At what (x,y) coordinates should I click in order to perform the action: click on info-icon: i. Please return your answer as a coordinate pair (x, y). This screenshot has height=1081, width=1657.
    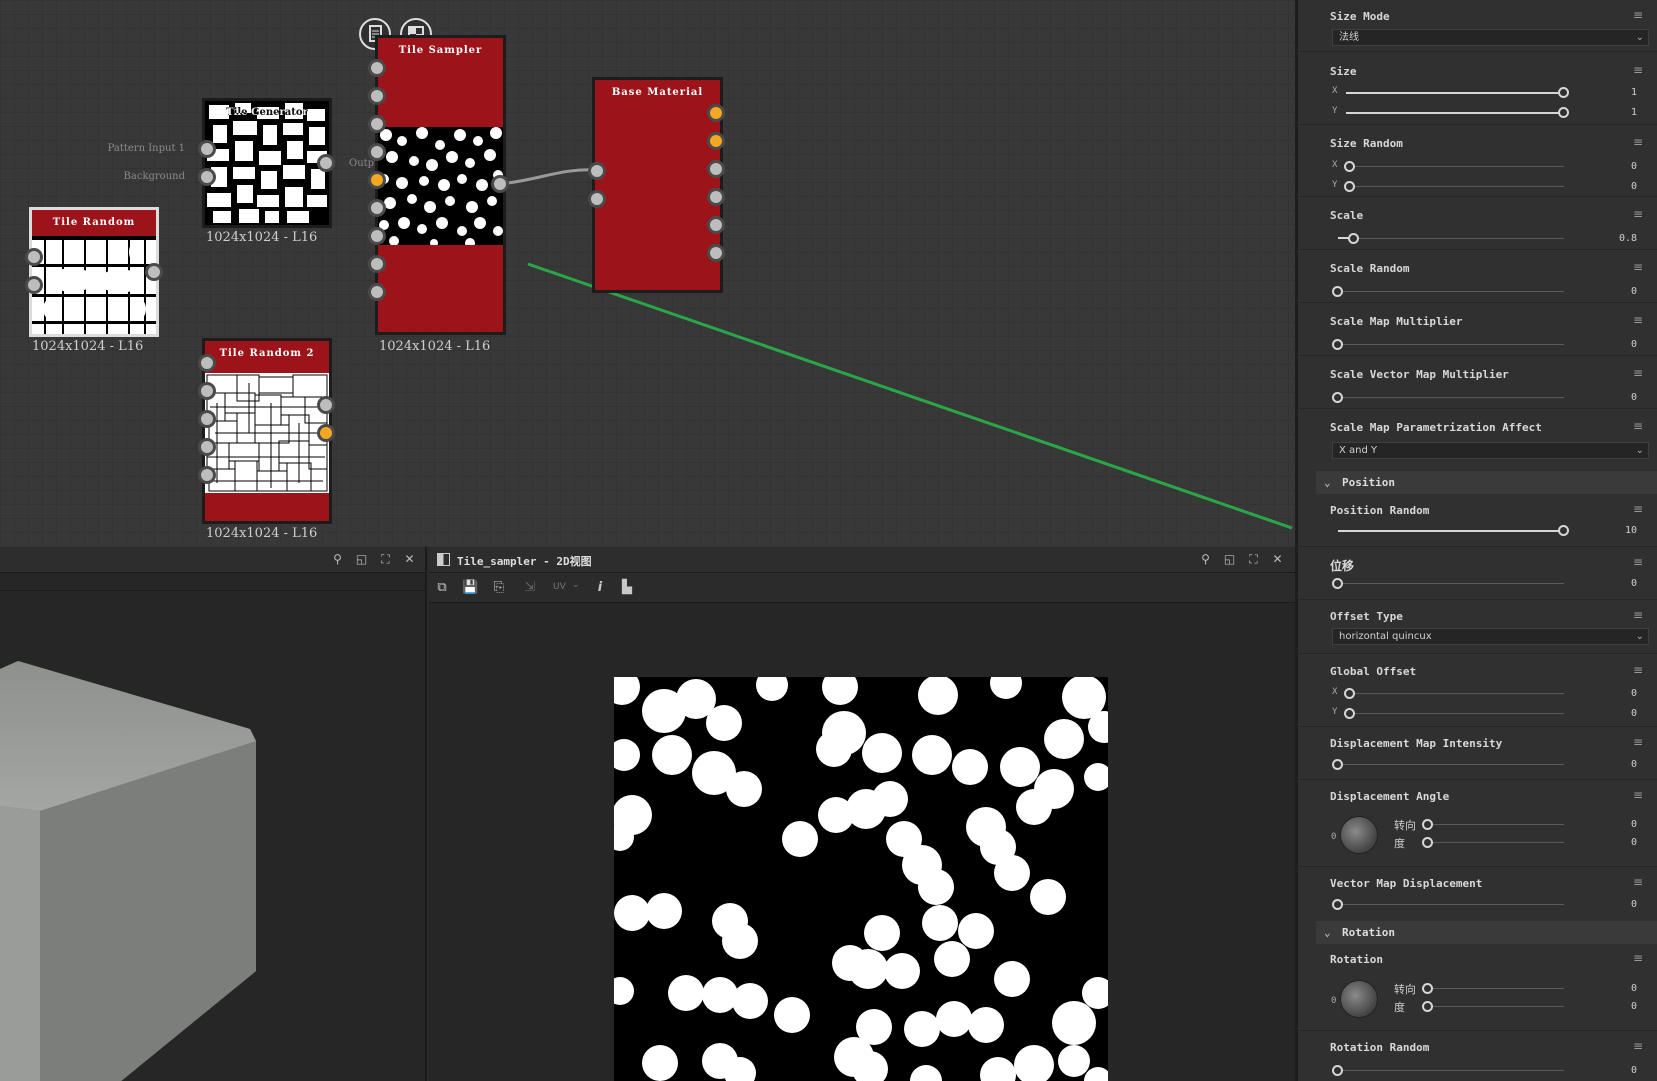
    Looking at the image, I should click on (600, 588).